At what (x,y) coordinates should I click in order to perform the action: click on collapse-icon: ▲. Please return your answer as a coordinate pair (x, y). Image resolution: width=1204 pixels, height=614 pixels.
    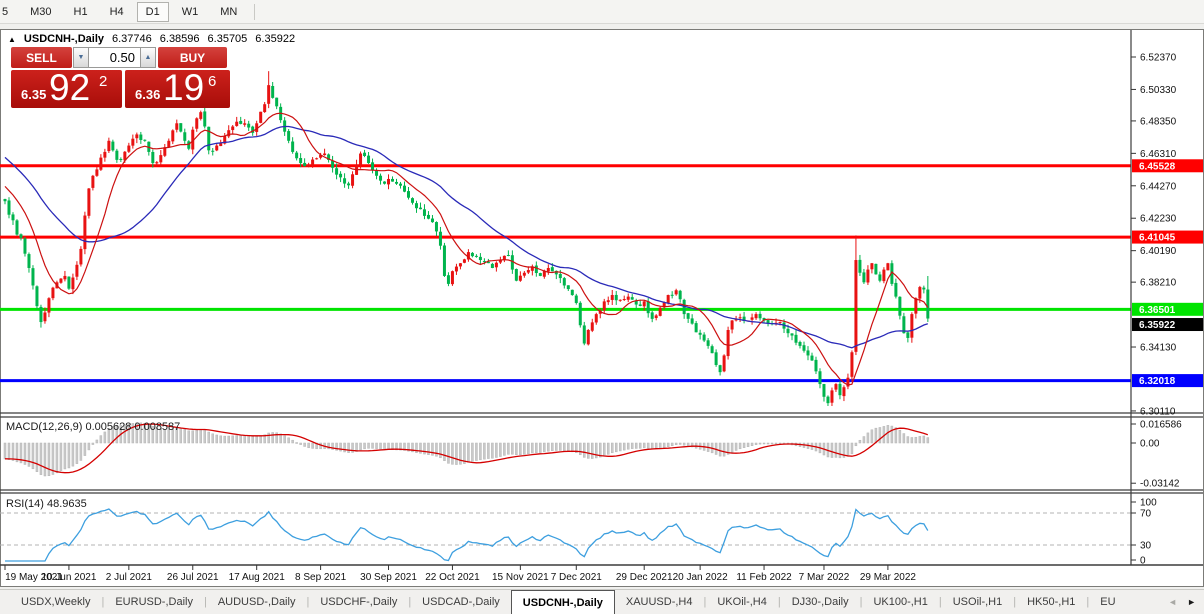
    Looking at the image, I should click on (12, 39).